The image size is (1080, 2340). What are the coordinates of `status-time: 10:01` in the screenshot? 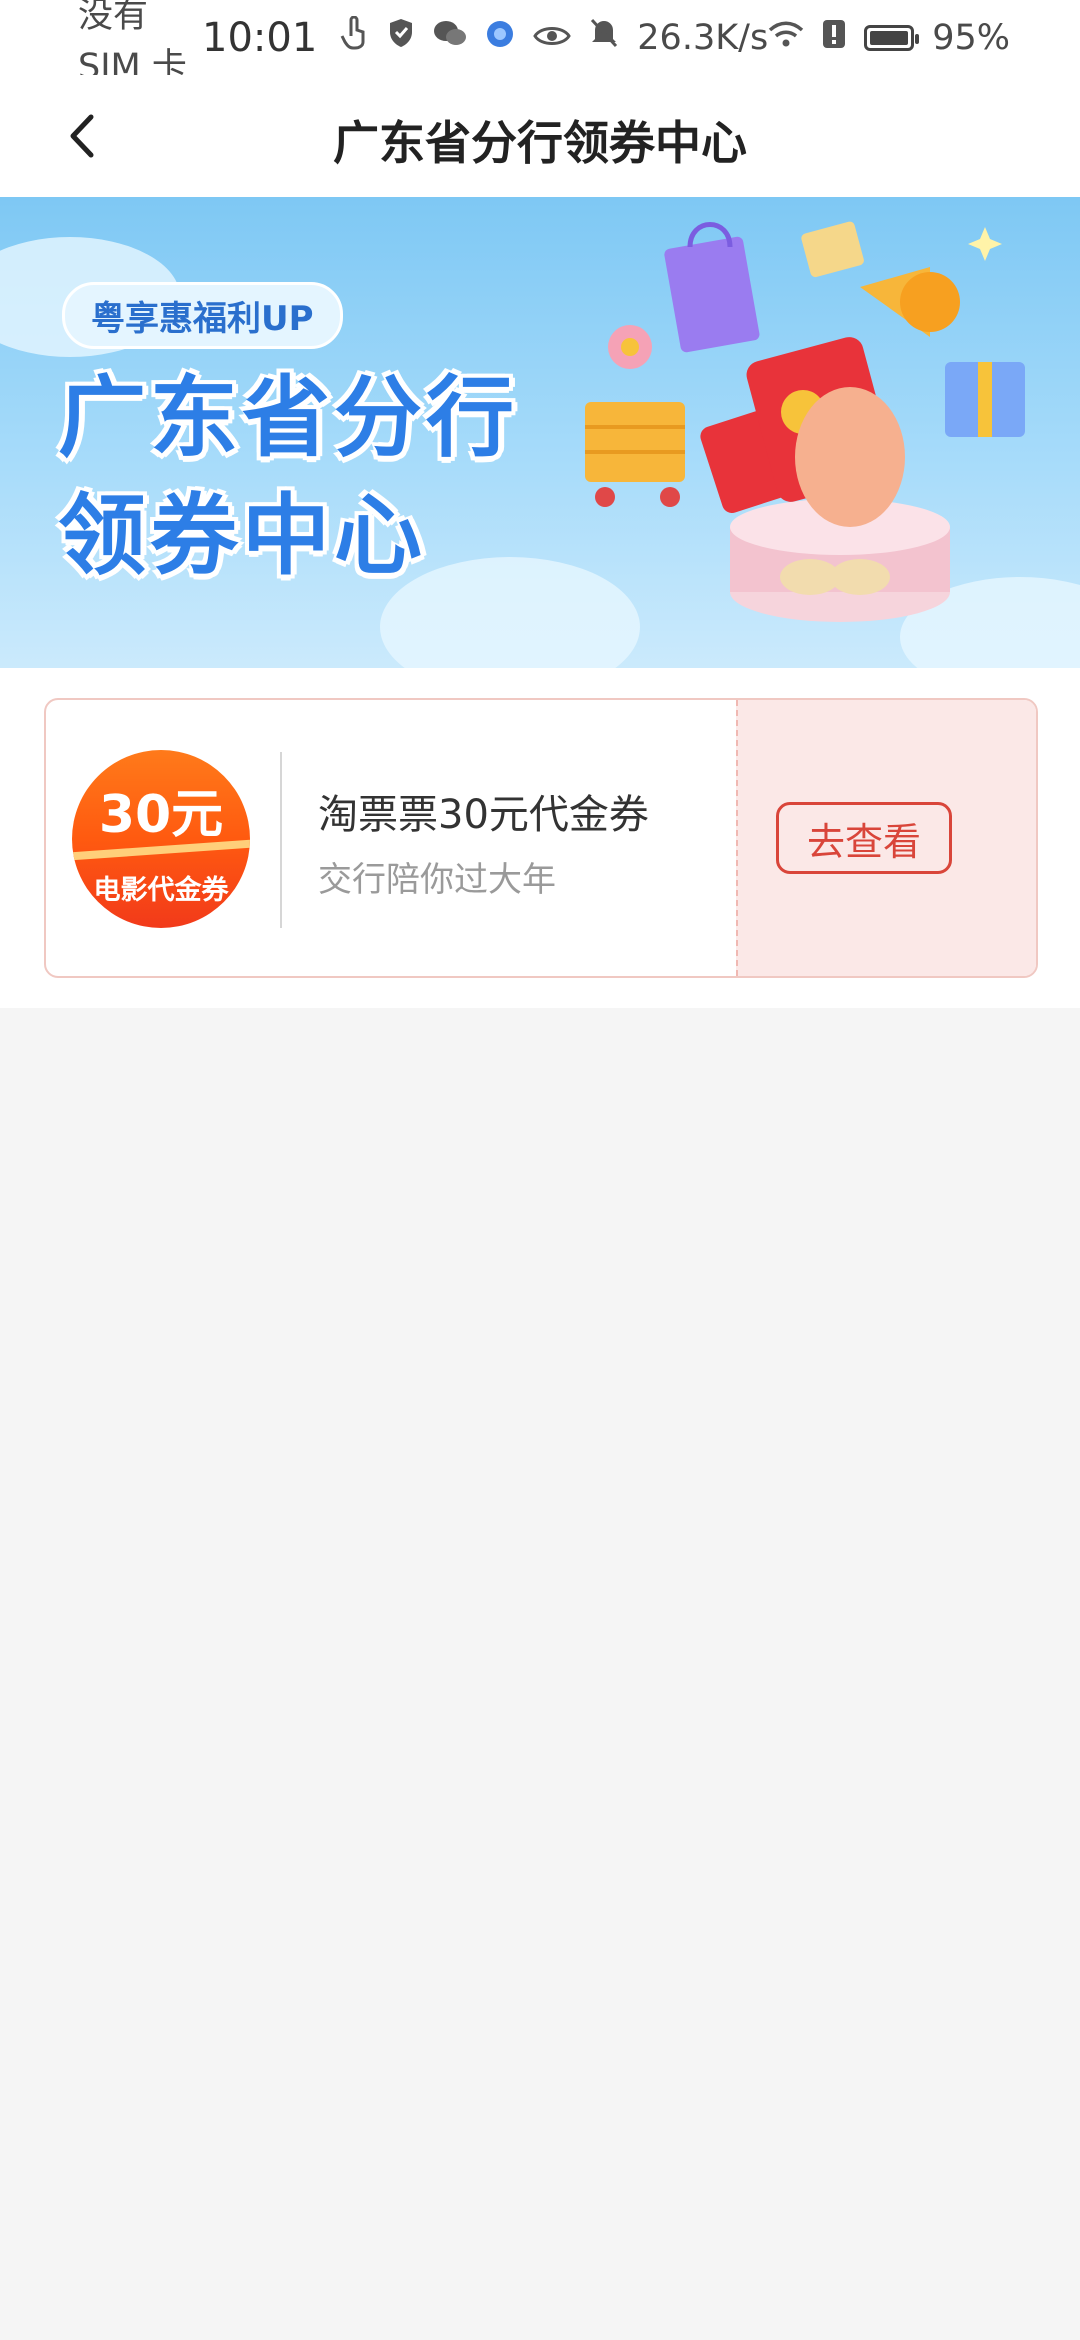 It's located at (260, 37).